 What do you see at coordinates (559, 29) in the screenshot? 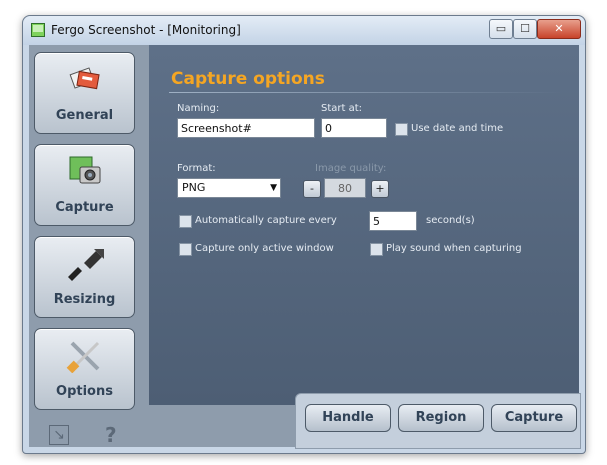
I see `close-button: ✕` at bounding box center [559, 29].